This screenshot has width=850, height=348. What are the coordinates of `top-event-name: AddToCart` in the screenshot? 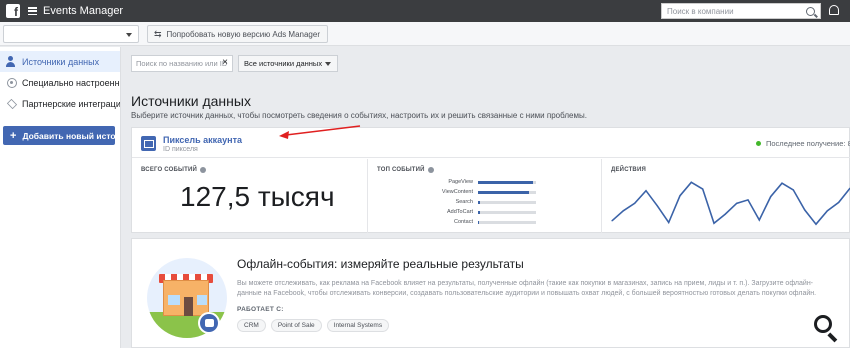 It's located at (460, 212).